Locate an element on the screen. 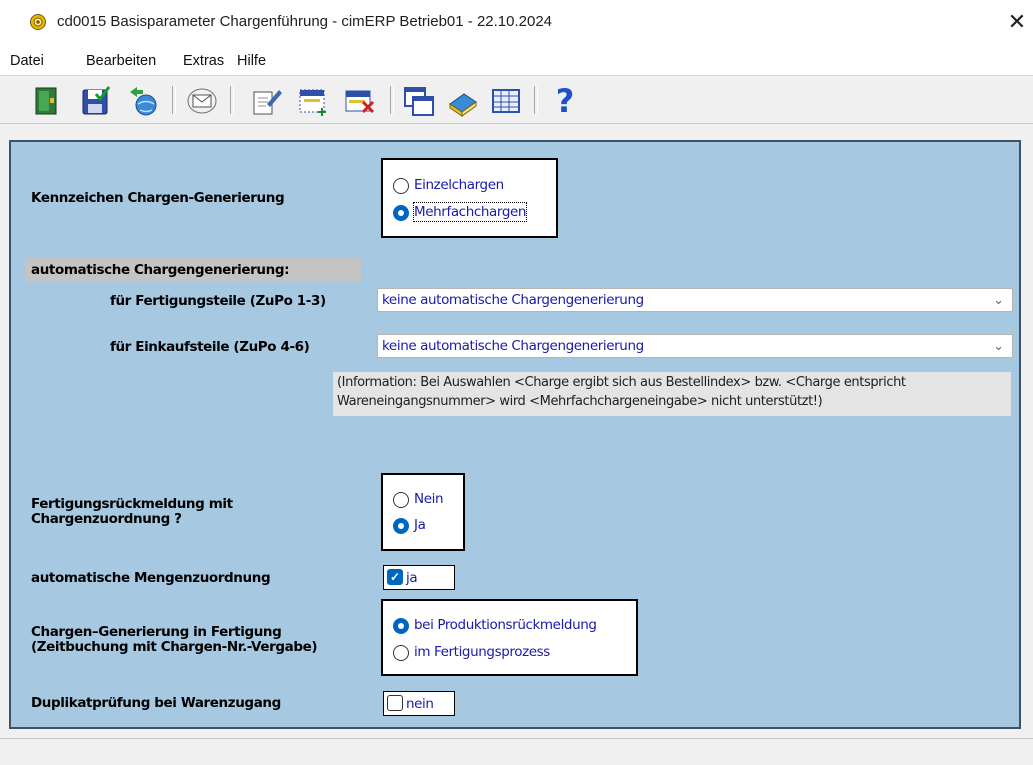 This screenshot has height=765, width=1033. menu-extras: Extras is located at coordinates (203, 61).